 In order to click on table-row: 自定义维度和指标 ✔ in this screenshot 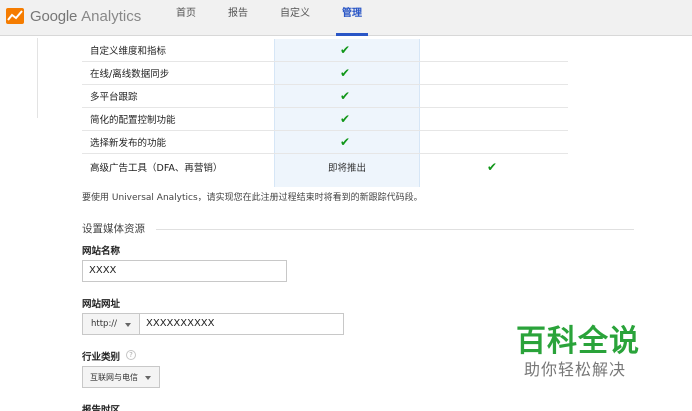, I will do `click(325, 50)`.